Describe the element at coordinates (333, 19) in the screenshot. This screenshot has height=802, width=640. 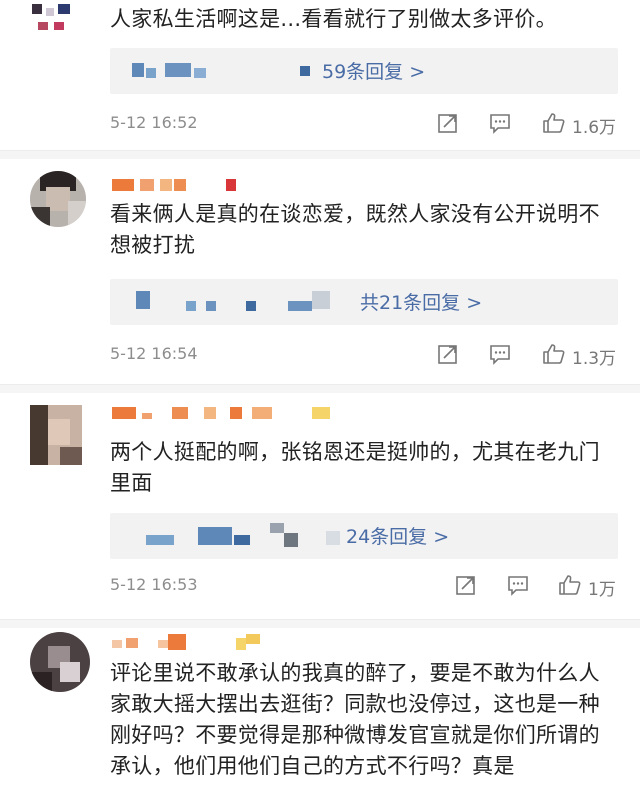
I see `comment-text: 人家私生活啊这是...看看就行了别做太多评价。` at that location.